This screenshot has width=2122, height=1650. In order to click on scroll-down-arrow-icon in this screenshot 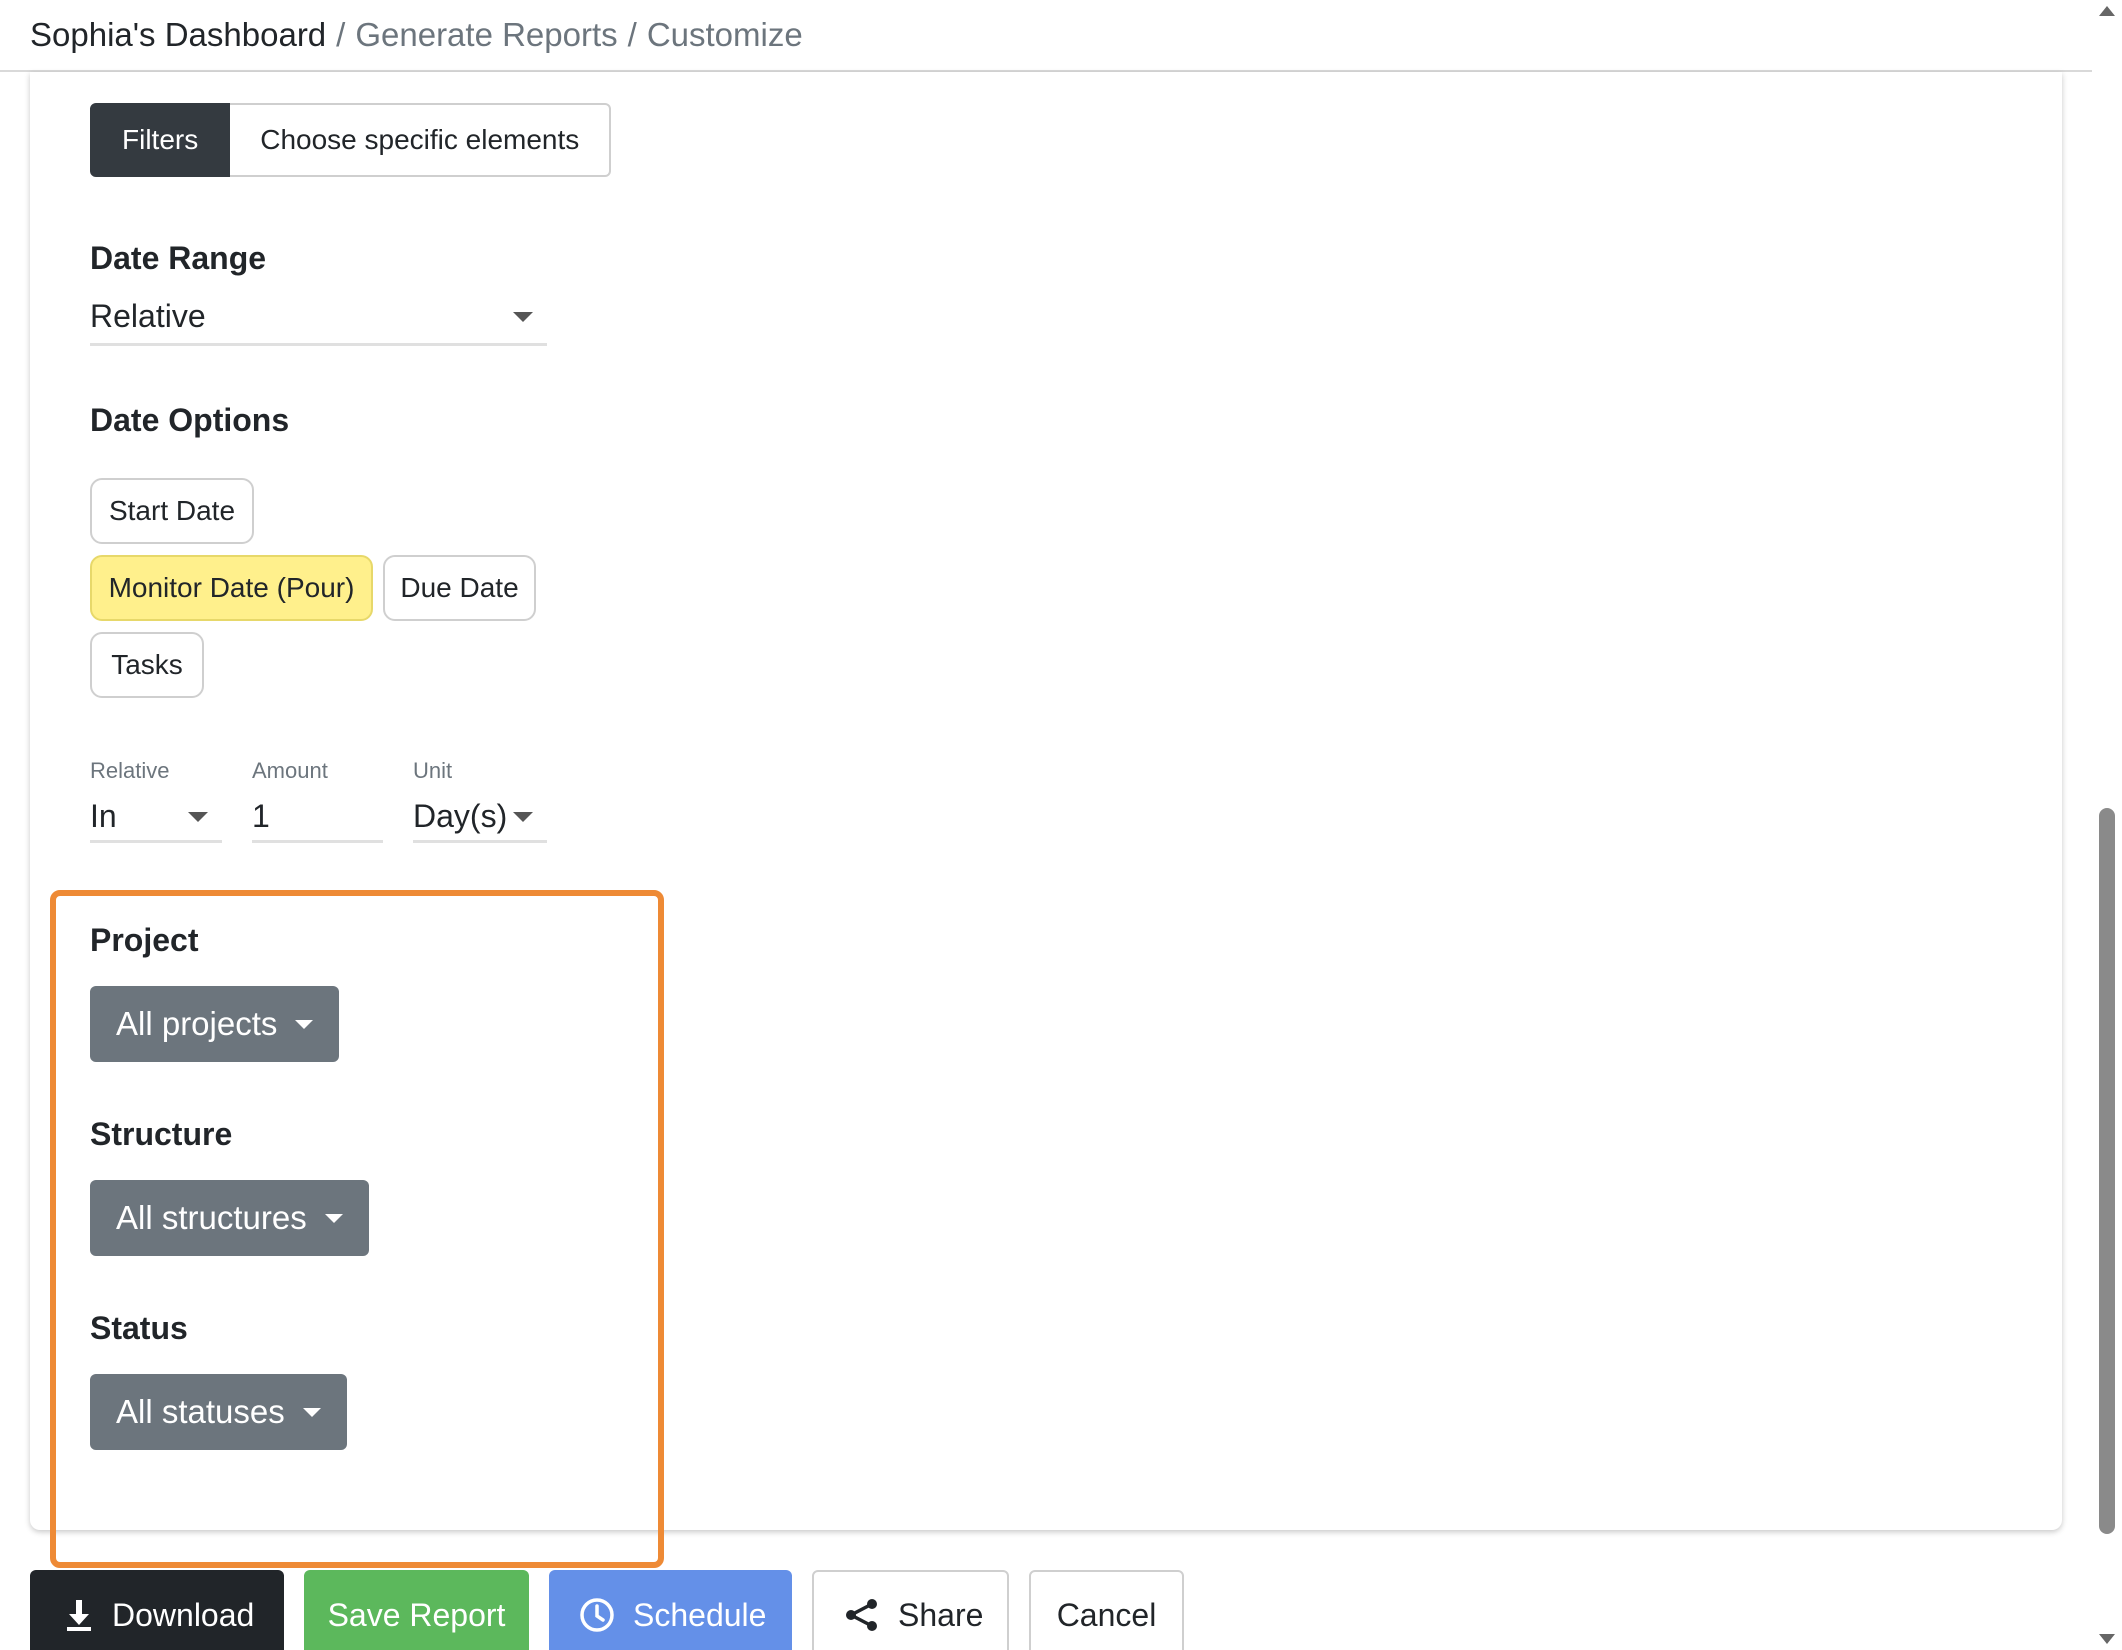, I will do `click(2107, 1639)`.